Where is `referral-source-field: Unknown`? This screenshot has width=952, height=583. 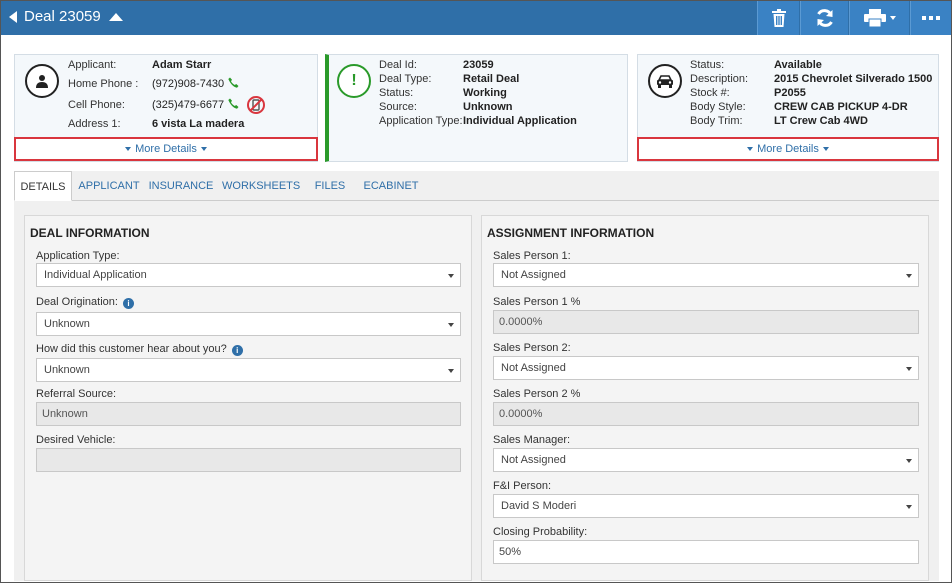 referral-source-field: Unknown is located at coordinates (248, 414).